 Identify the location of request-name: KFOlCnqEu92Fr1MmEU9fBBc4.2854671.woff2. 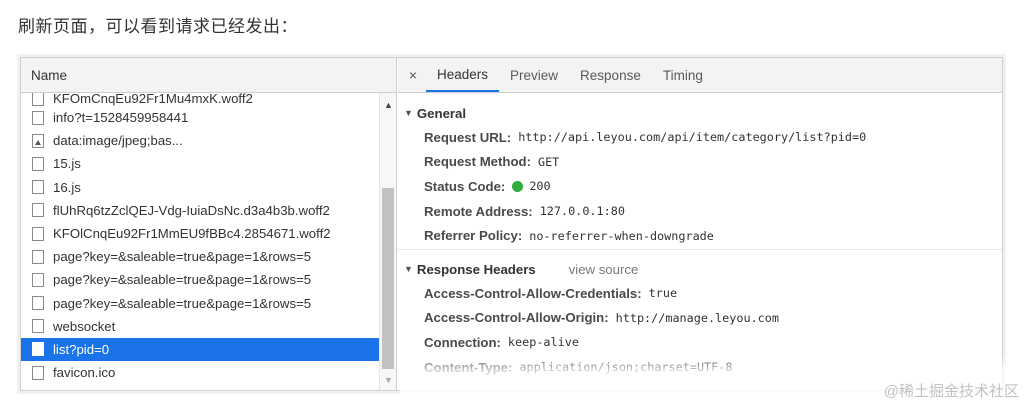
(192, 234).